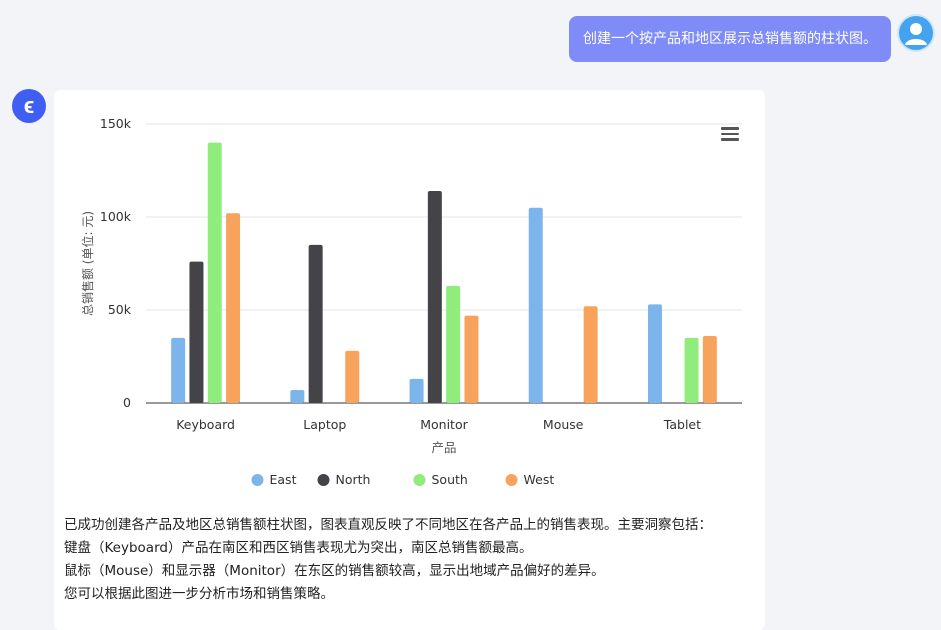 Image resolution: width=941 pixels, height=630 pixels. What do you see at coordinates (116, 216) in the screenshot?
I see `y-tick-label: 100k` at bounding box center [116, 216].